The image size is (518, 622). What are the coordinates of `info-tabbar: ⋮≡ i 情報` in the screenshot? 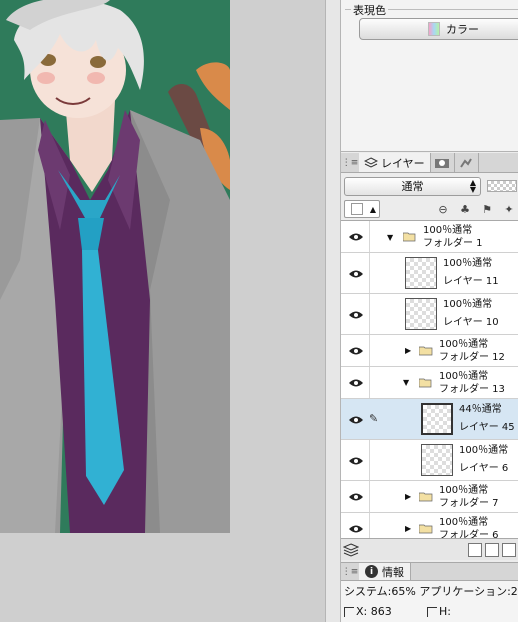 It's located at (429, 571).